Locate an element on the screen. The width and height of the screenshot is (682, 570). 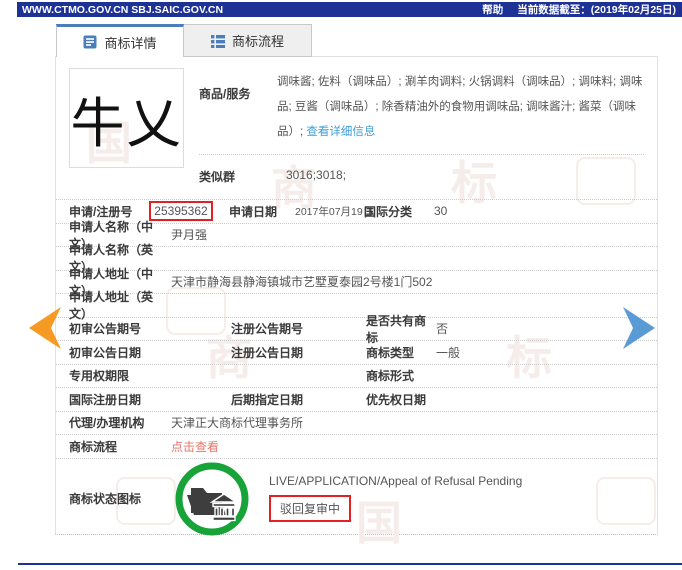
applicant-name-cn-value: 尹月强 is located at coordinates (189, 235).